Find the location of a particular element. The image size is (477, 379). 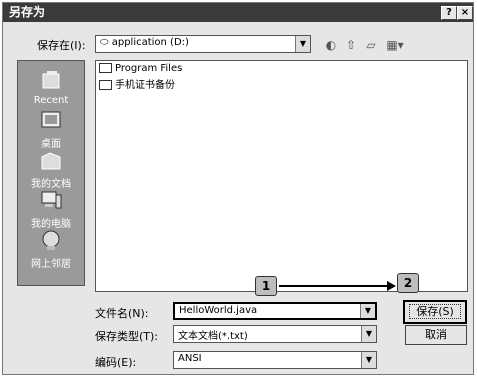

save-in-value: ⬭ application (D:) is located at coordinates (144, 42).